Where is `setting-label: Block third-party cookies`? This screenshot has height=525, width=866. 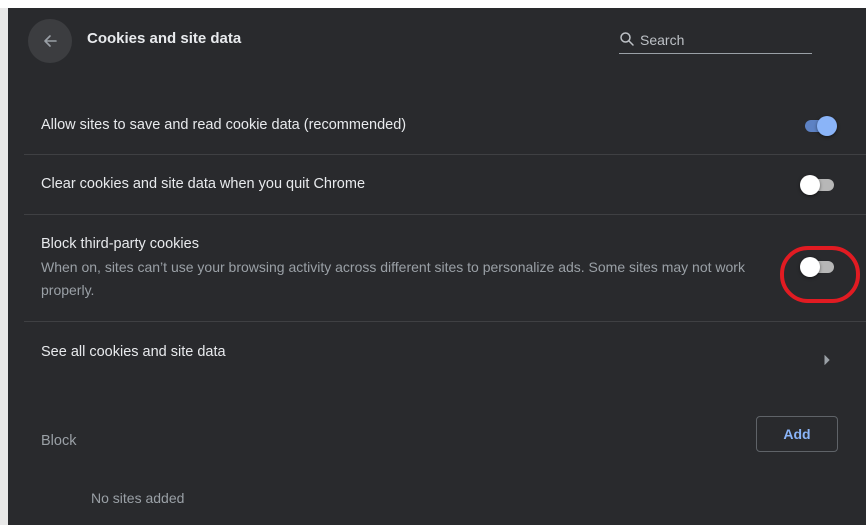 setting-label: Block third-party cookies is located at coordinates (120, 244).